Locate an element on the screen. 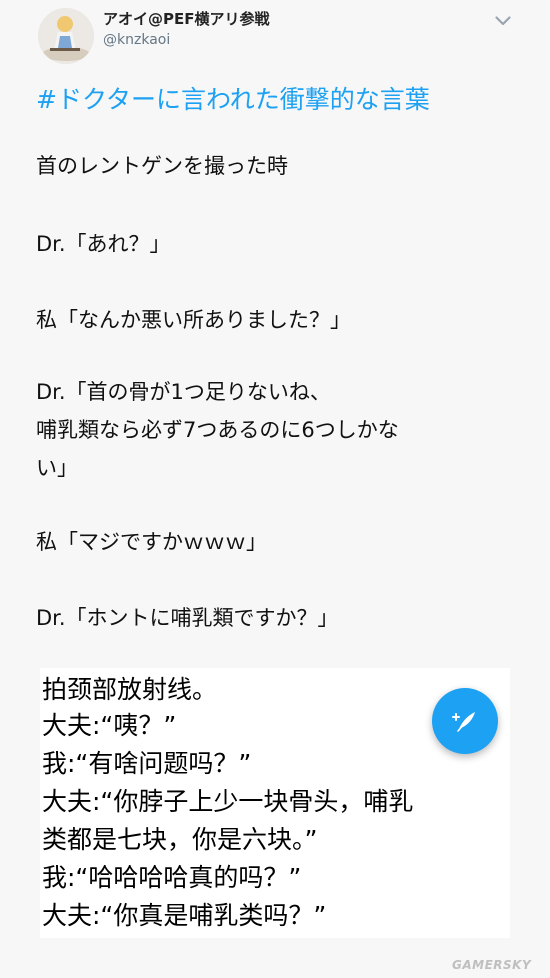  tweet-text-line: 私「なんか悪い所ありました？」 is located at coordinates (193, 320).